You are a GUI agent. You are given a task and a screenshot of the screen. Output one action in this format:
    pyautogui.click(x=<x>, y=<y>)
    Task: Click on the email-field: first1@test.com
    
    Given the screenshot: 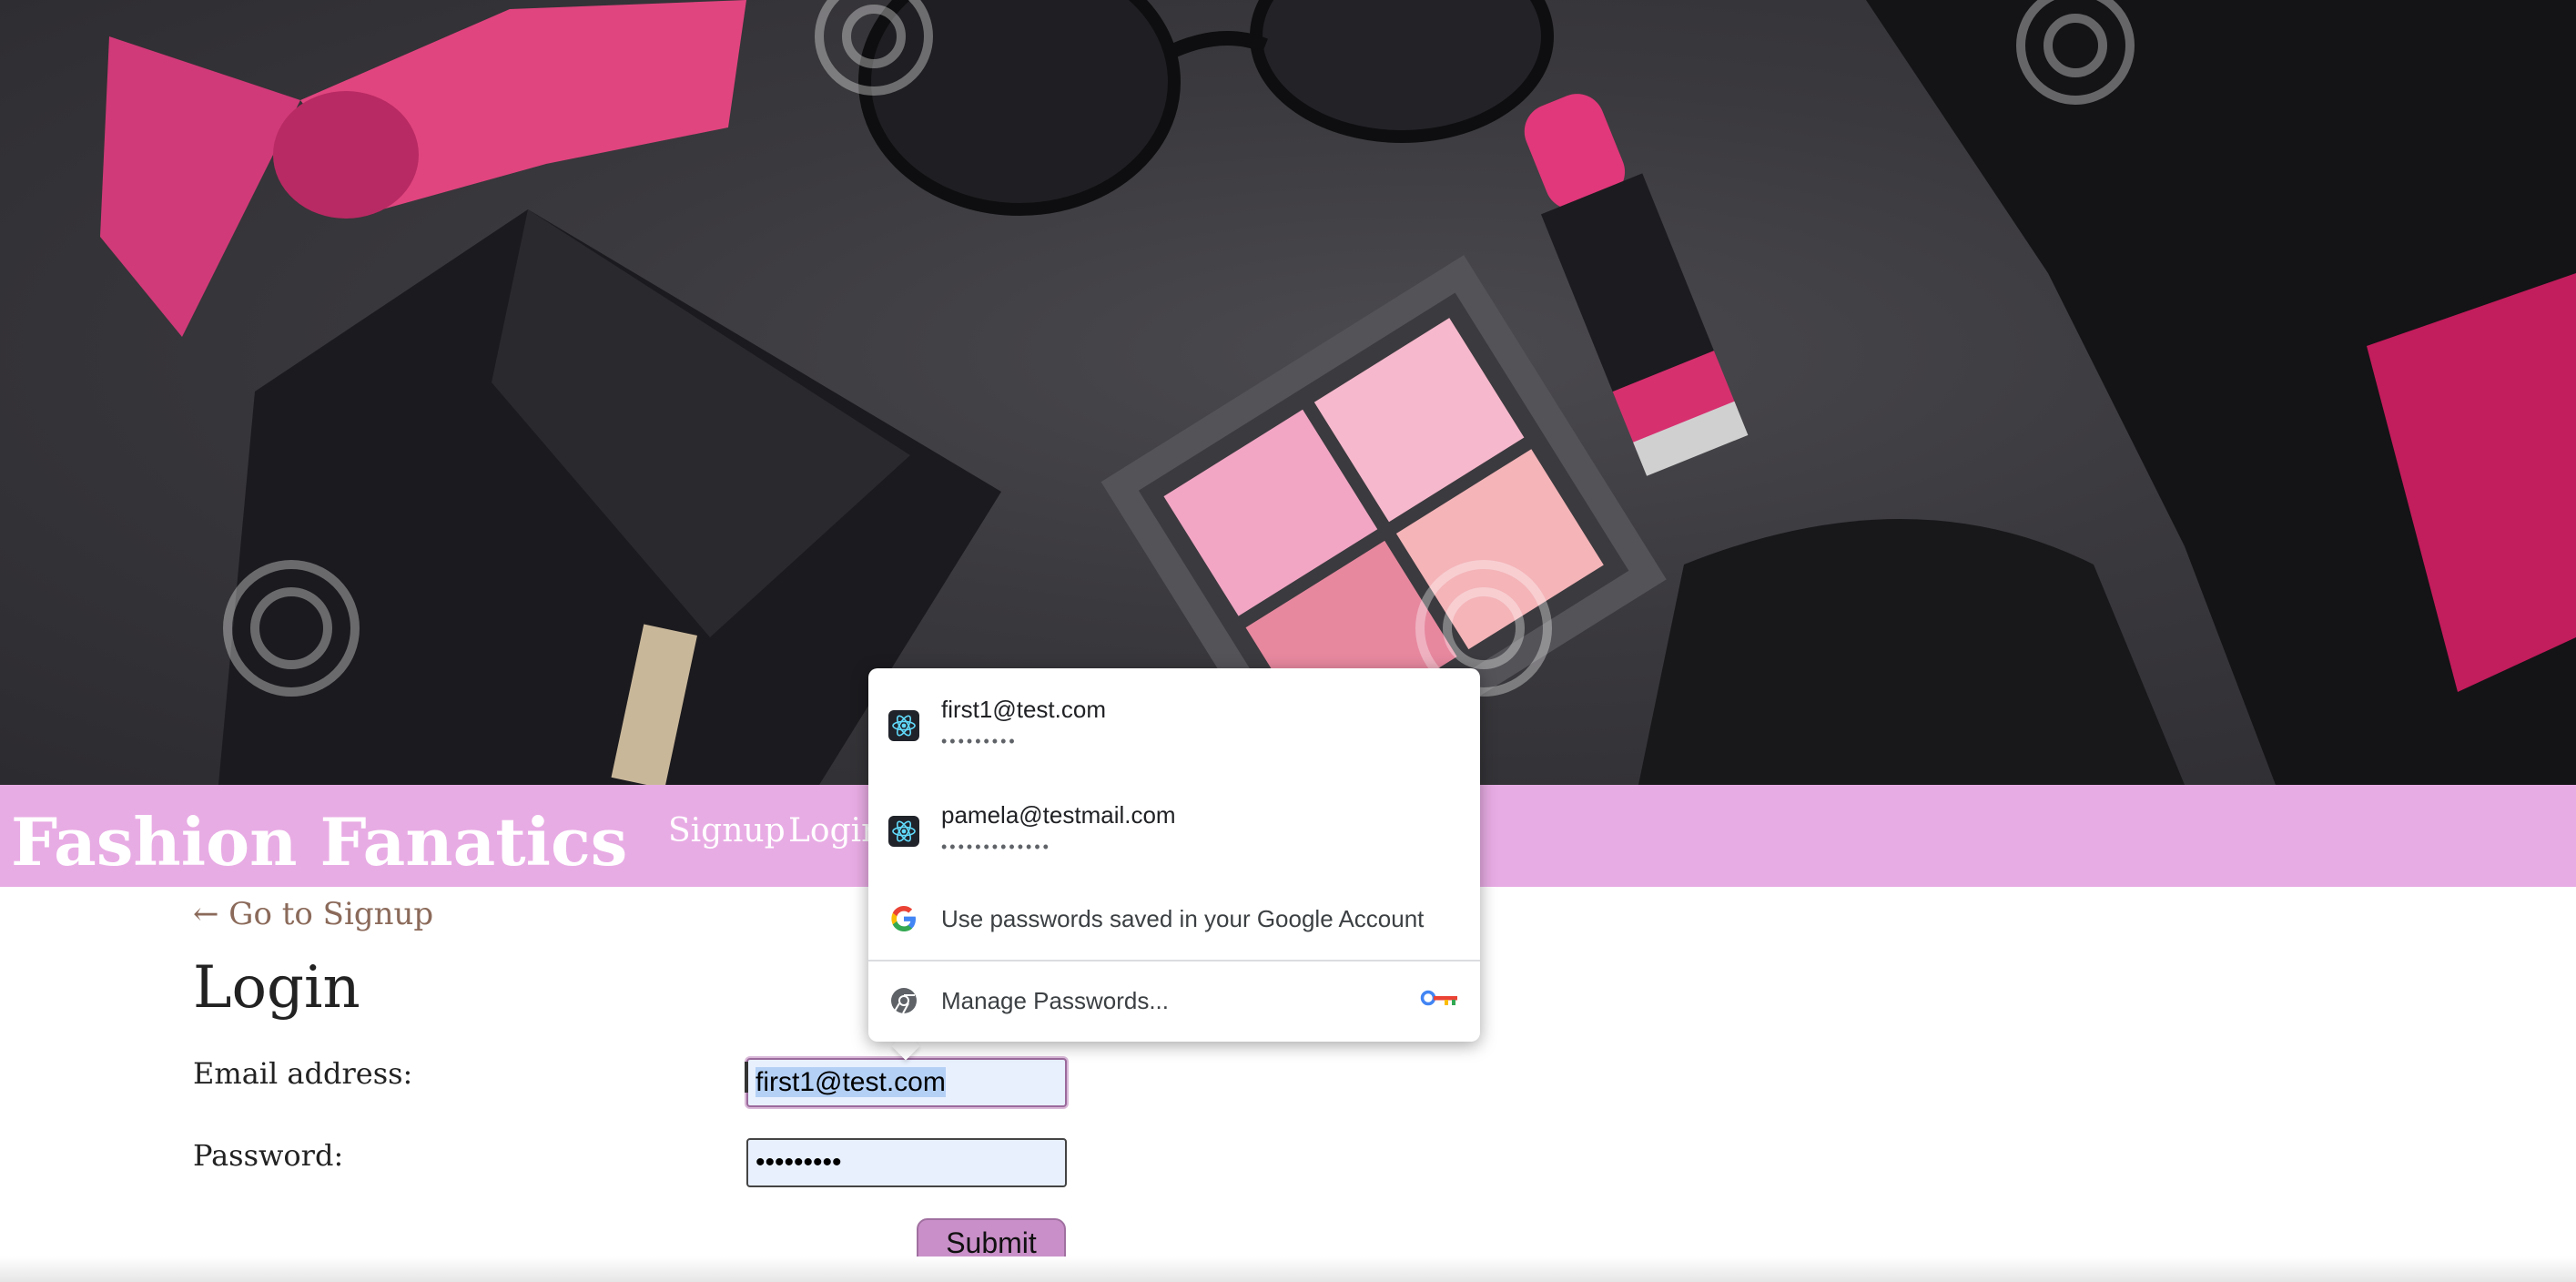 What is the action you would take?
    pyautogui.click(x=906, y=1082)
    